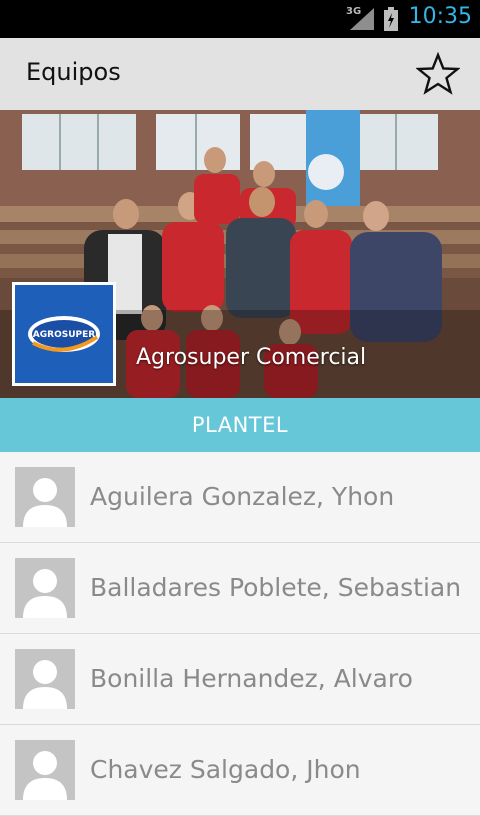 The height and width of the screenshot is (816, 480). What do you see at coordinates (251, 357) in the screenshot?
I see `team-name: Agrosuper Comercial` at bounding box center [251, 357].